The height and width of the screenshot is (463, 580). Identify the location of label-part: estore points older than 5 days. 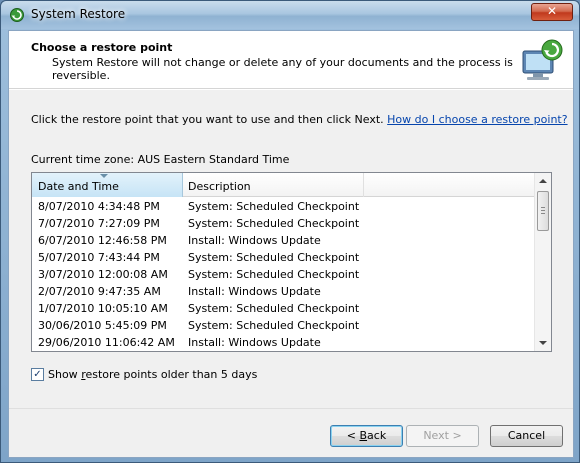
(171, 374).